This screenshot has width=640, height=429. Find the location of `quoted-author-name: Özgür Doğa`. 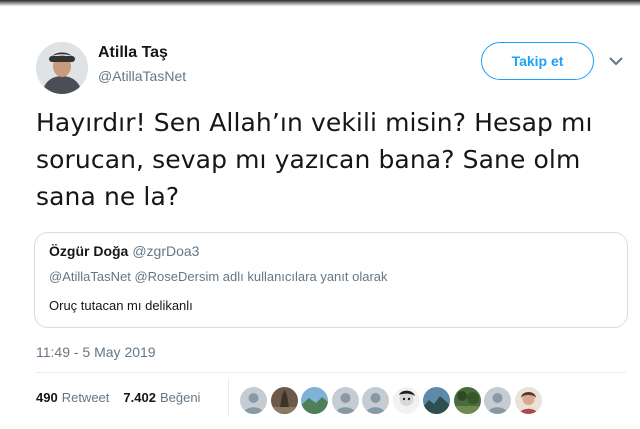

quoted-author-name: Özgür Doğa is located at coordinates (89, 251).